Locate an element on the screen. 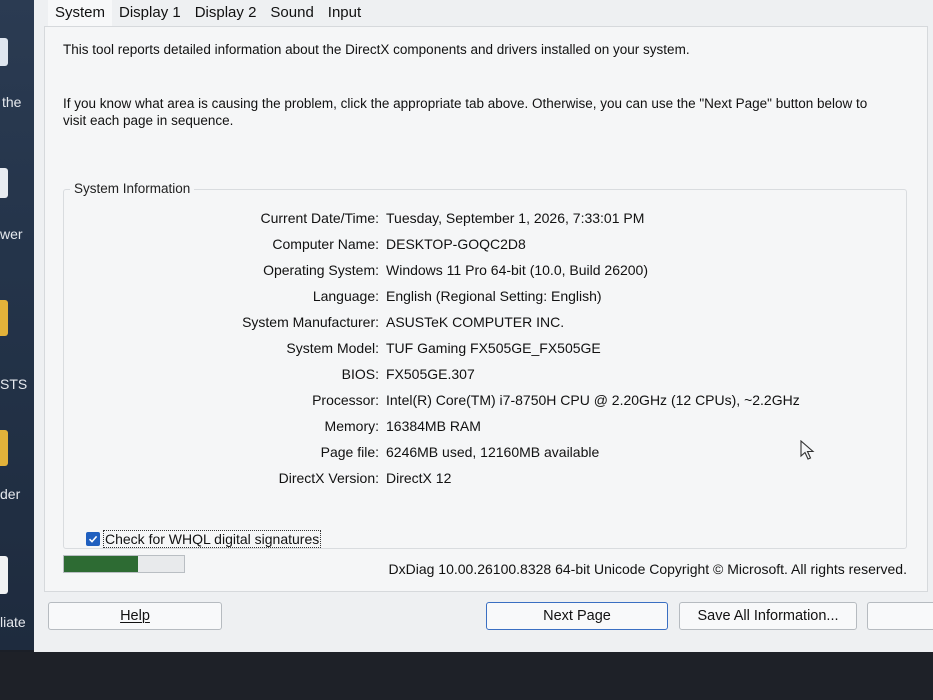 This screenshot has height=700, width=933. progress-bar is located at coordinates (124, 564).